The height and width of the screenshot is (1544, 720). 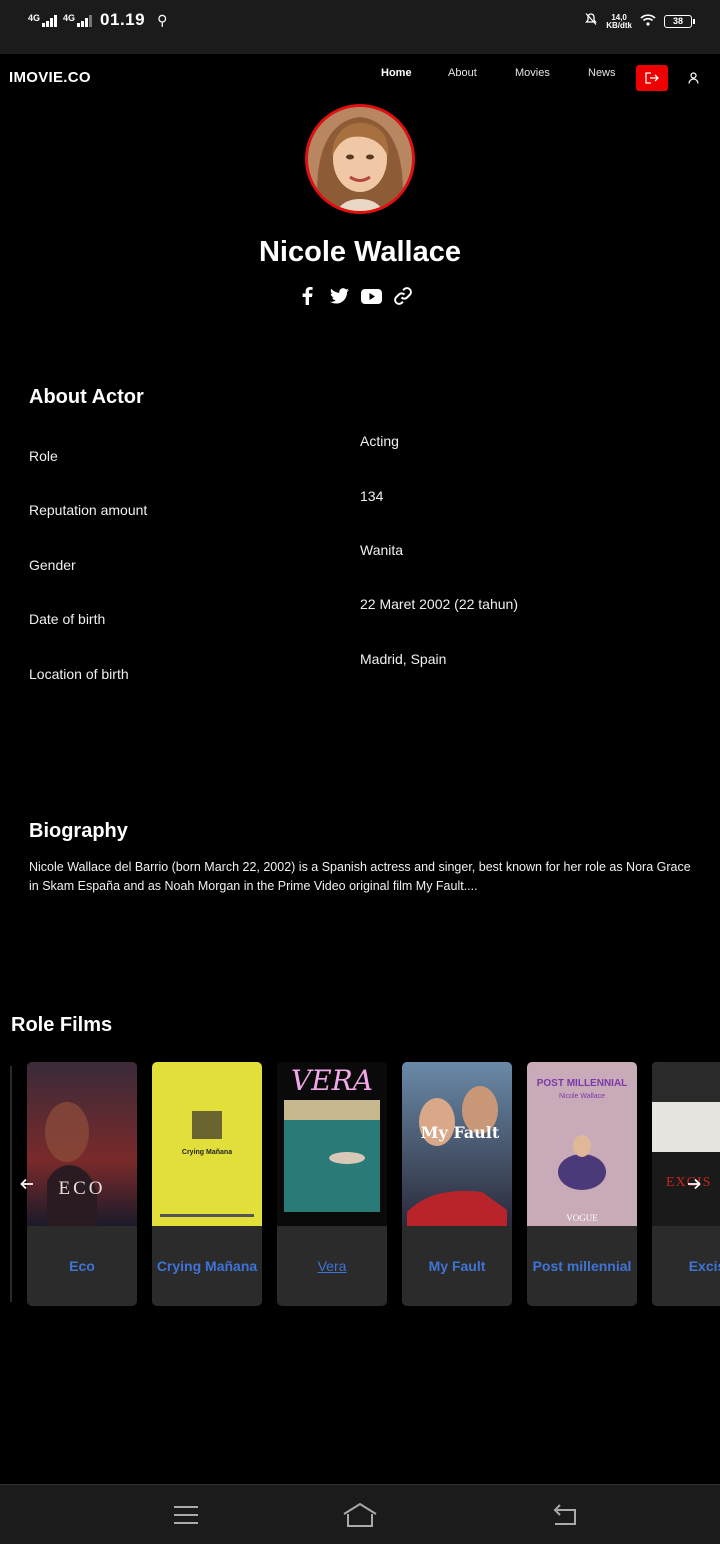 What do you see at coordinates (207, 1152) in the screenshot?
I see `svg-text: Crying Mañana` at bounding box center [207, 1152].